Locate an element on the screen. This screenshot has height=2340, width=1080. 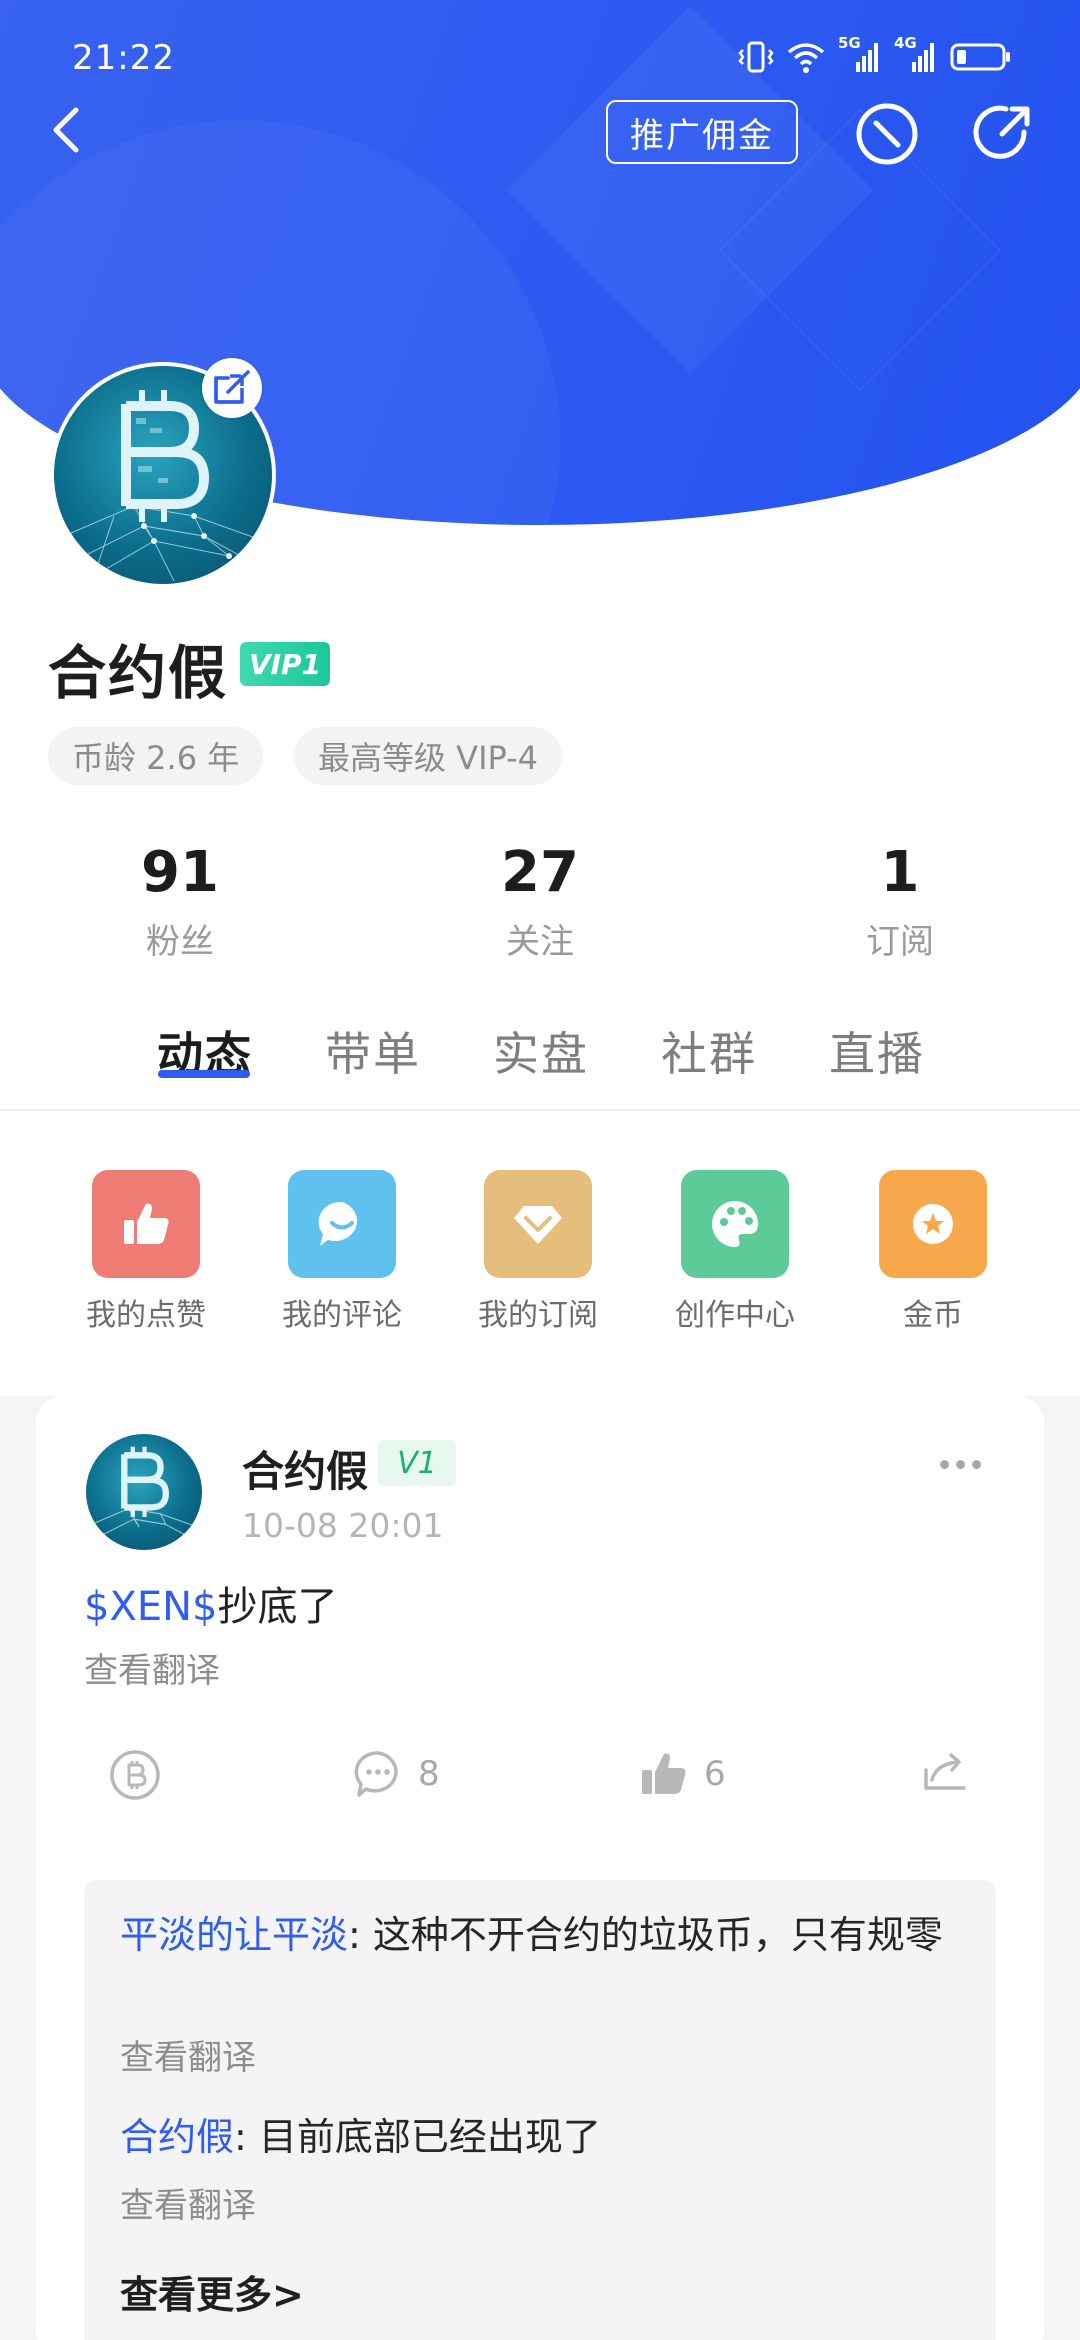
post-author-name: 合约假 is located at coordinates (305, 1468).